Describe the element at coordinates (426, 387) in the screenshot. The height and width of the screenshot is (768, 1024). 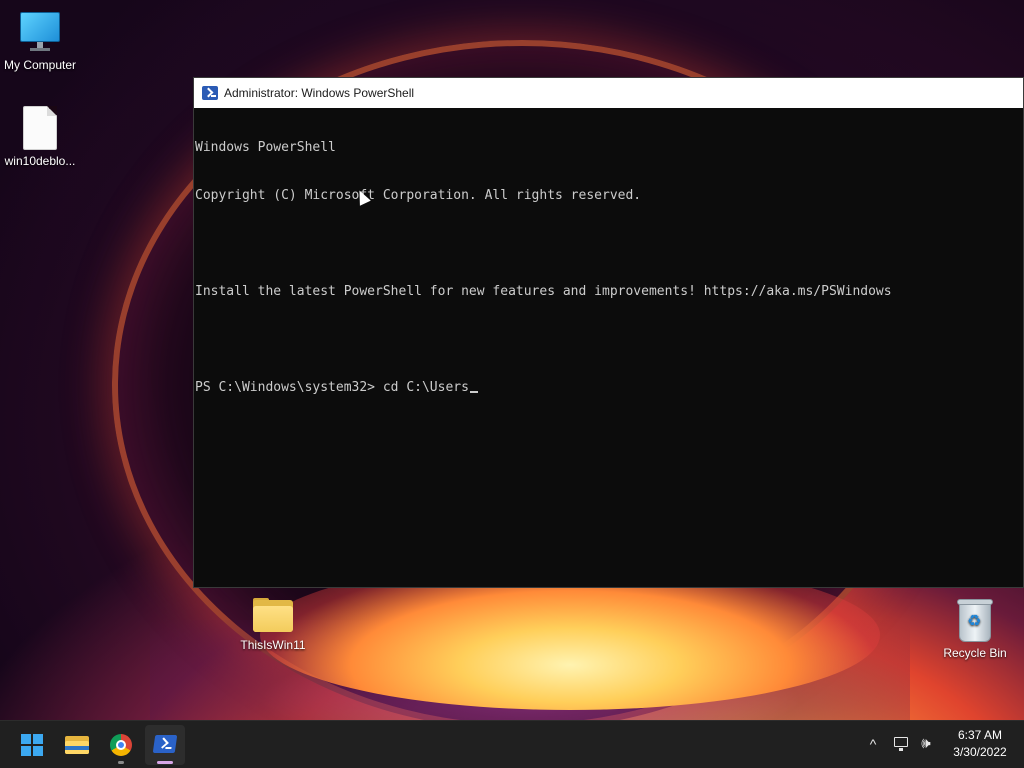
I see `console-input: cd C:\Users` at that location.